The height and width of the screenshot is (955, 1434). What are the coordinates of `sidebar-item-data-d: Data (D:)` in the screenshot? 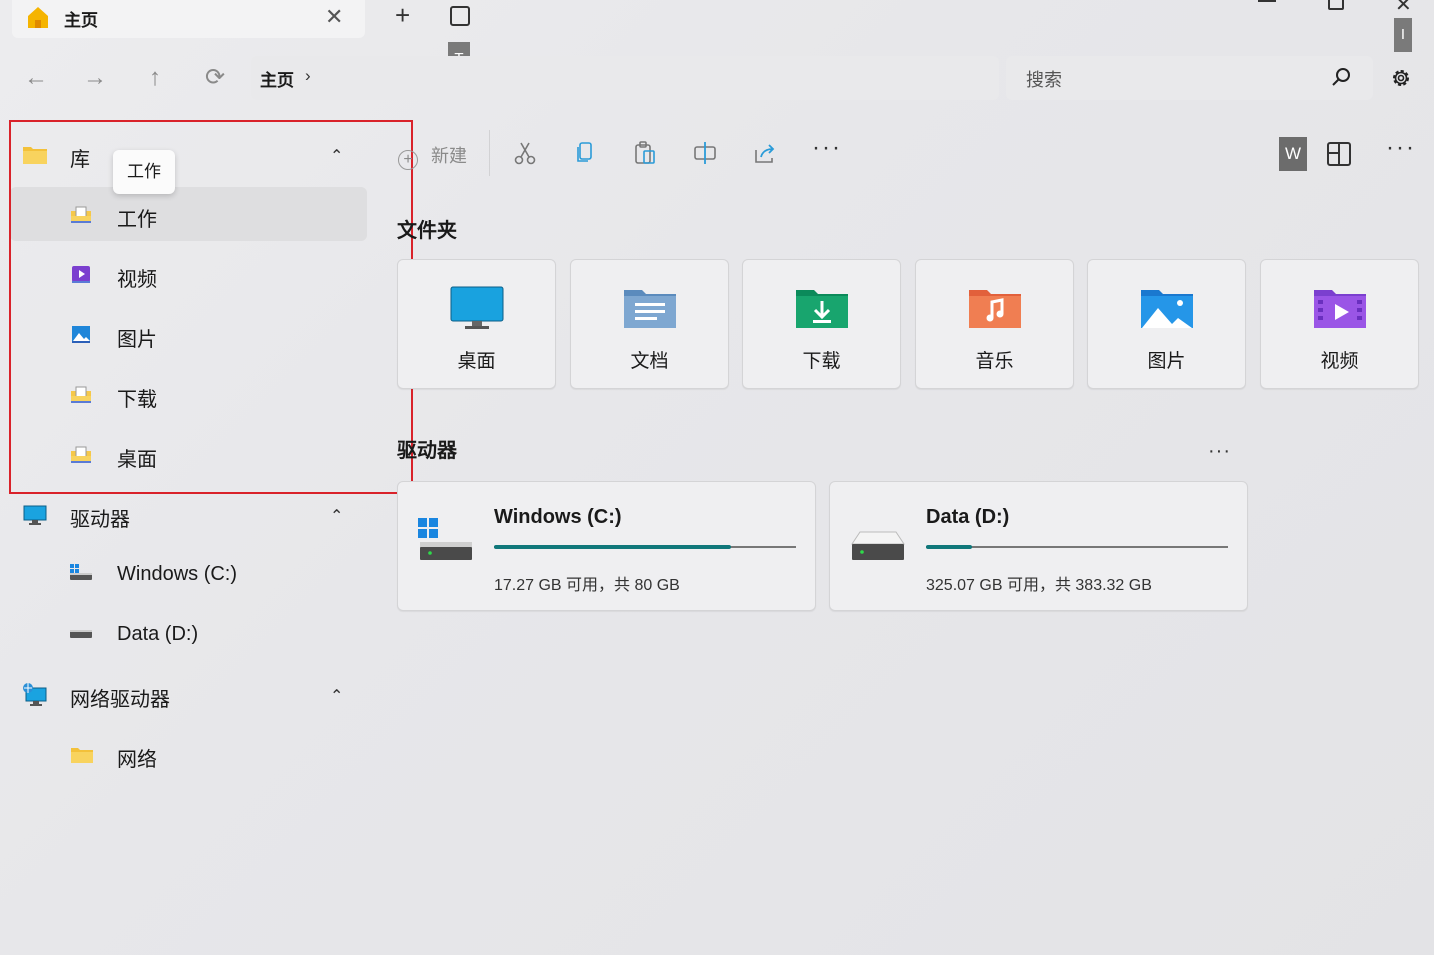 It's located at (157, 634).